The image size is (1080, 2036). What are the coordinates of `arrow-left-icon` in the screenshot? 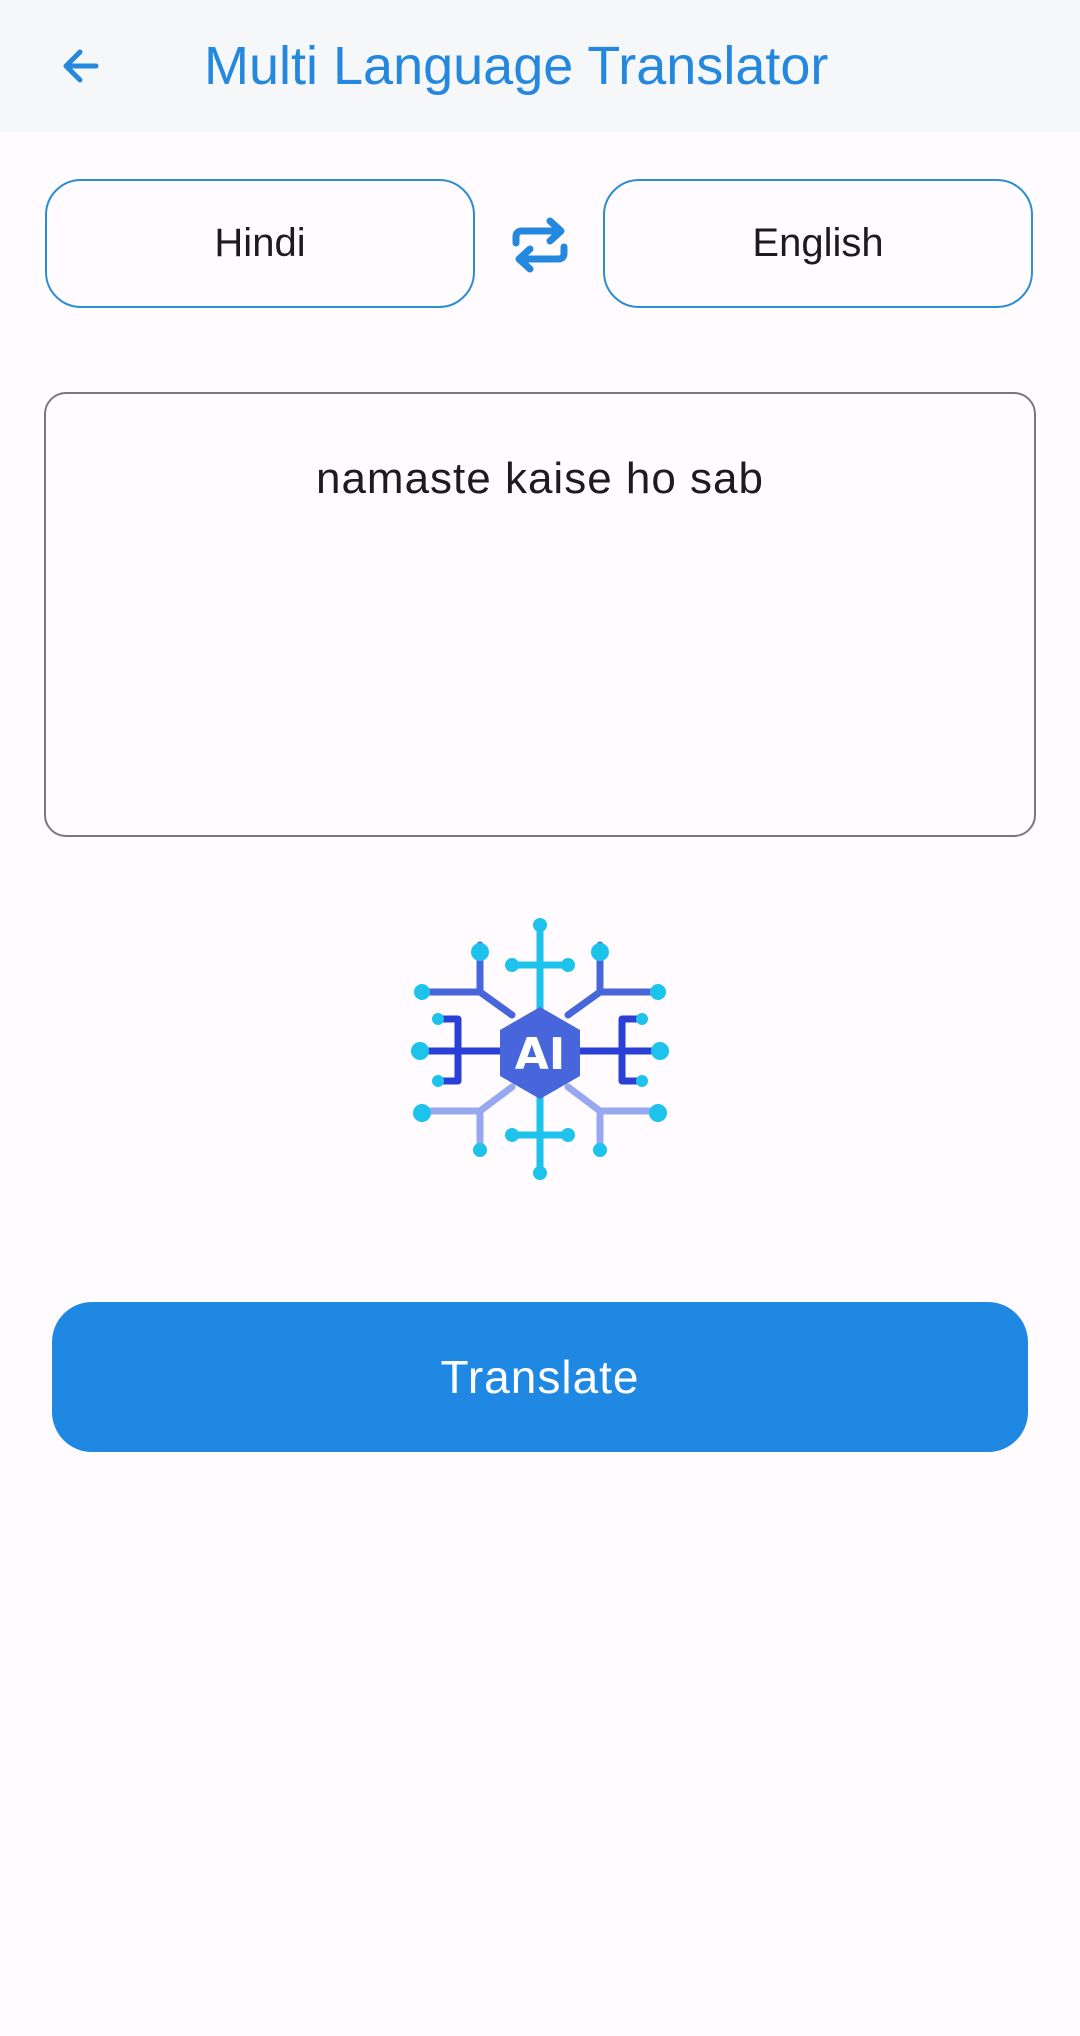 It's located at (81, 66).